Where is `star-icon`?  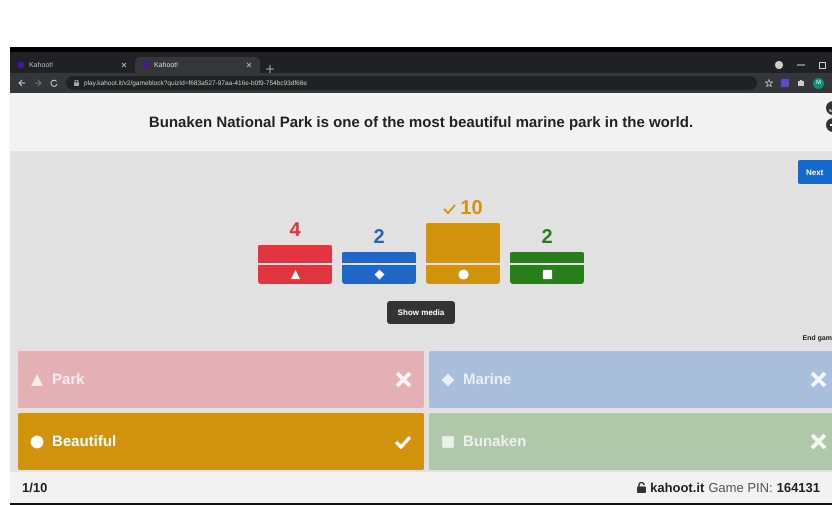
star-icon is located at coordinates (769, 83).